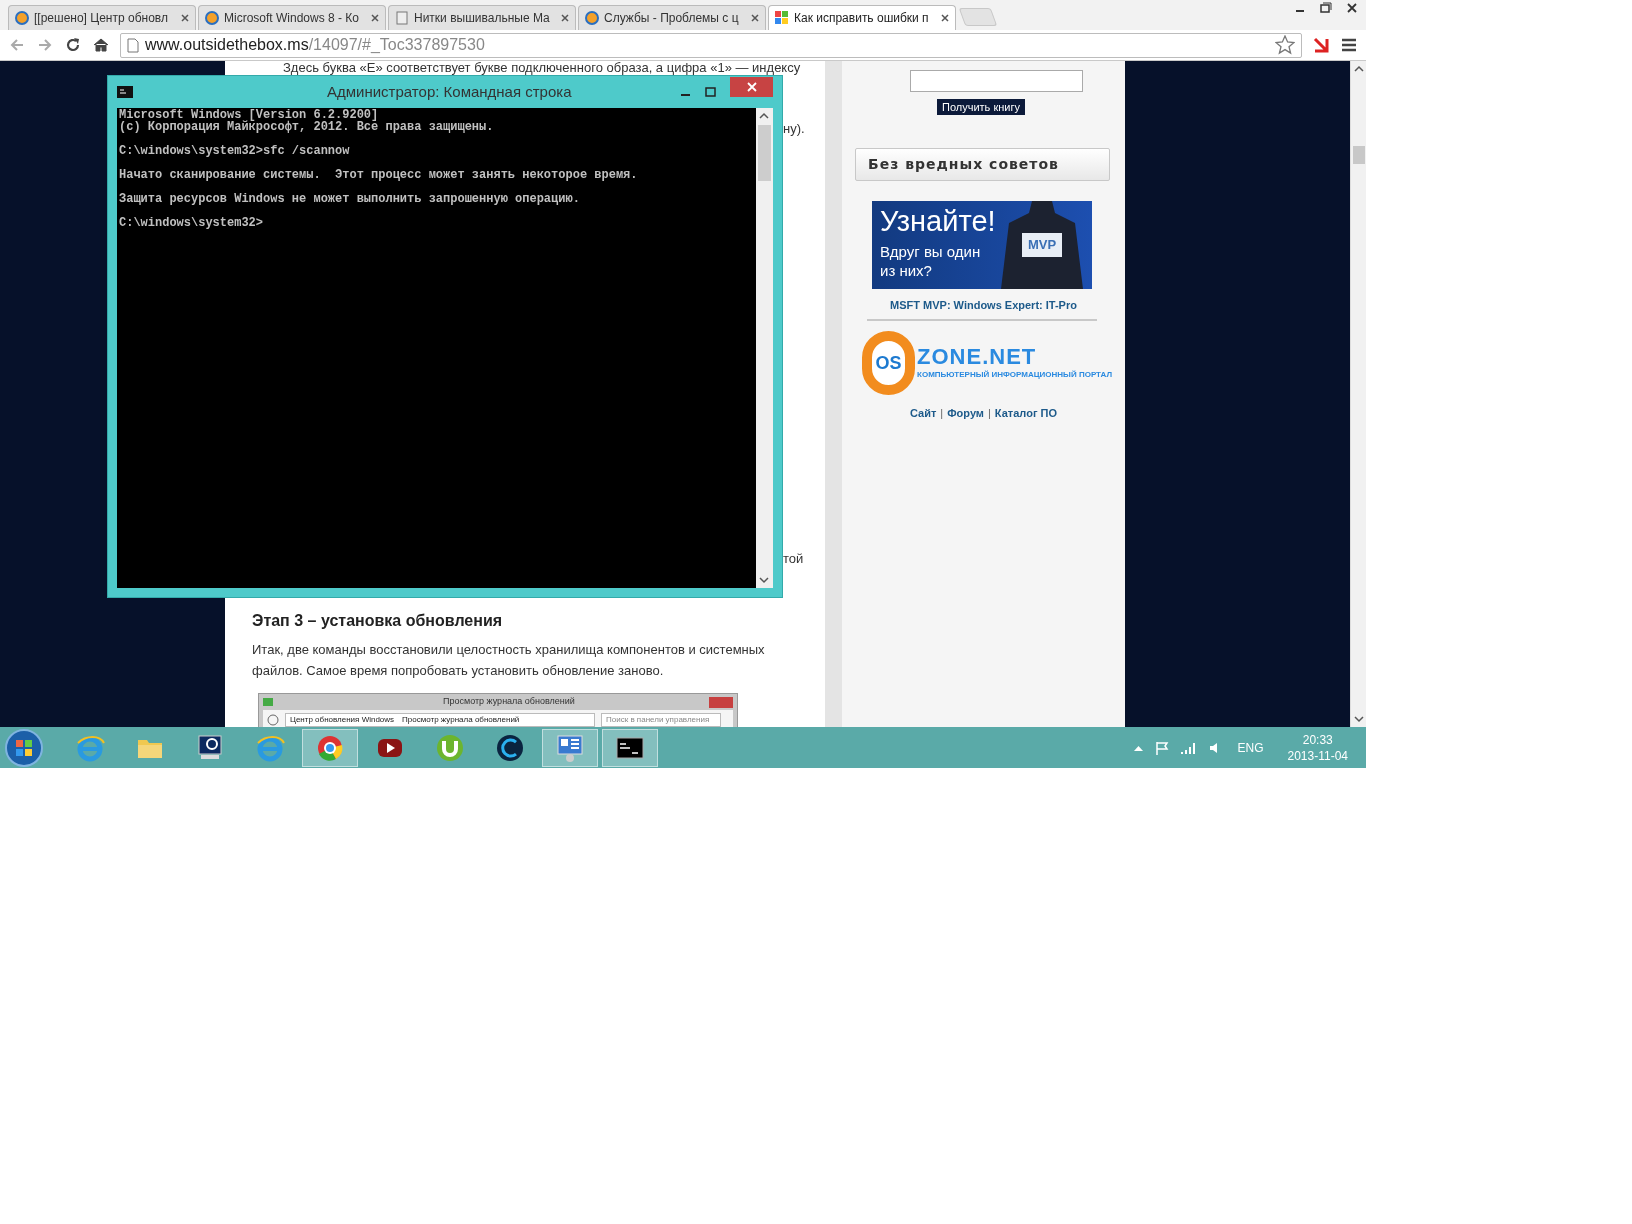 This screenshot has height=1224, width=1632. Describe the element at coordinates (450, 747) in the screenshot. I see `torrent-icon` at that location.